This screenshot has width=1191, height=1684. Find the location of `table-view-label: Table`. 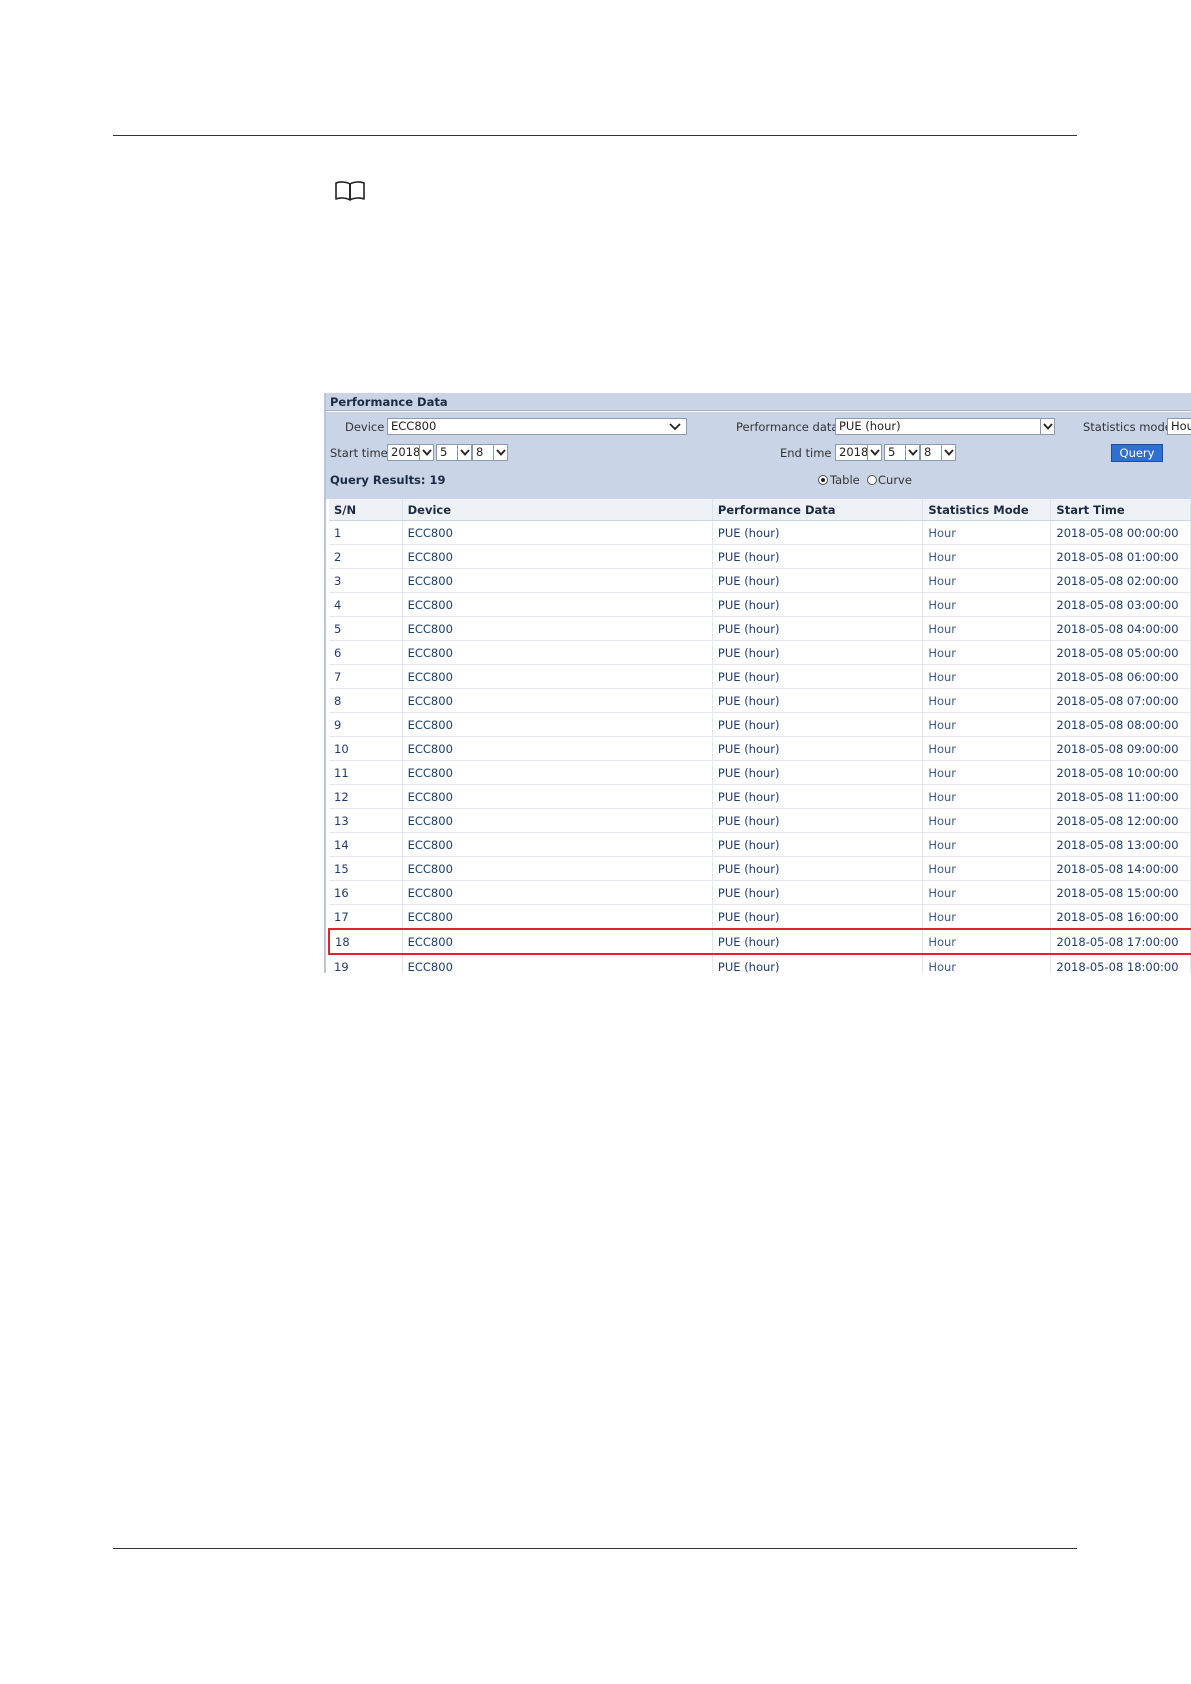

table-view-label: Table is located at coordinates (845, 480).